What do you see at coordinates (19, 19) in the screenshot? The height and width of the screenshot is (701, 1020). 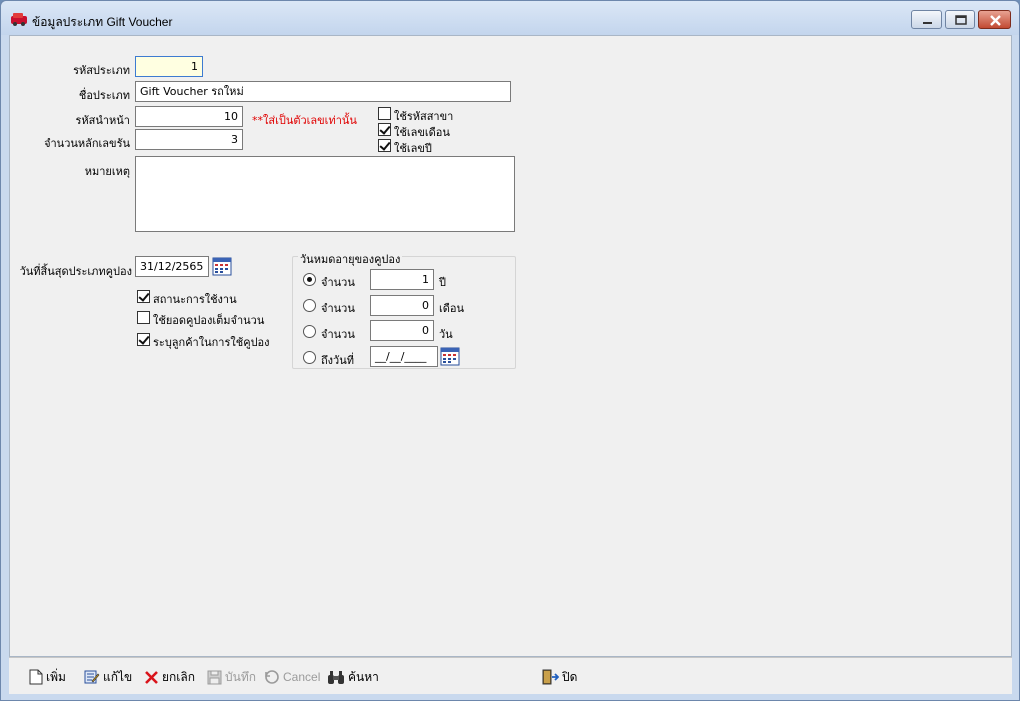 I see `voucher-app-icon` at bounding box center [19, 19].